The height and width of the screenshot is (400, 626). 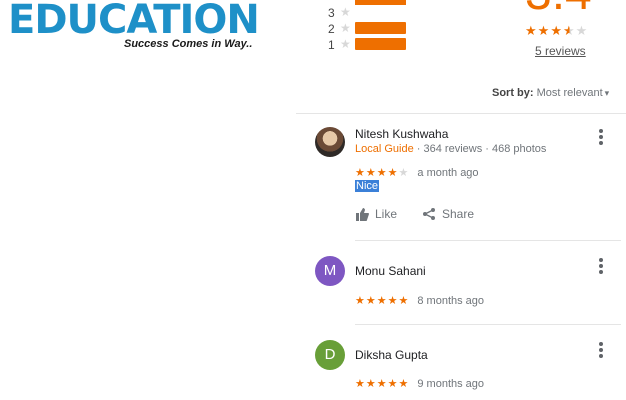 I want to click on histogram-label: 2, so click(x=331, y=29).